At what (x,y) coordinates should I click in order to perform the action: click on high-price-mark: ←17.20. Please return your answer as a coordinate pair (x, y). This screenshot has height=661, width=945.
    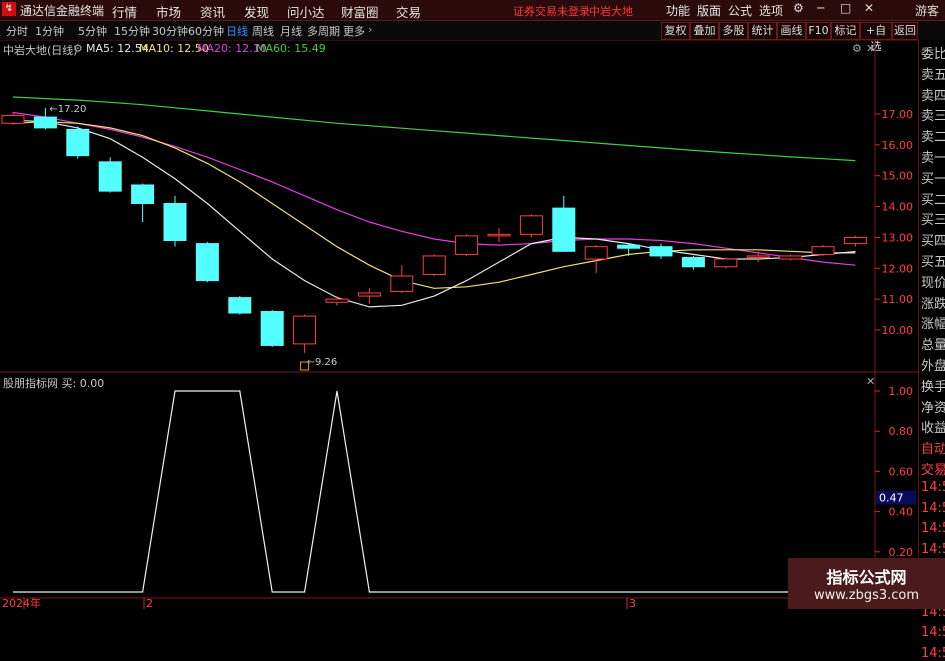
    Looking at the image, I should click on (67, 109).